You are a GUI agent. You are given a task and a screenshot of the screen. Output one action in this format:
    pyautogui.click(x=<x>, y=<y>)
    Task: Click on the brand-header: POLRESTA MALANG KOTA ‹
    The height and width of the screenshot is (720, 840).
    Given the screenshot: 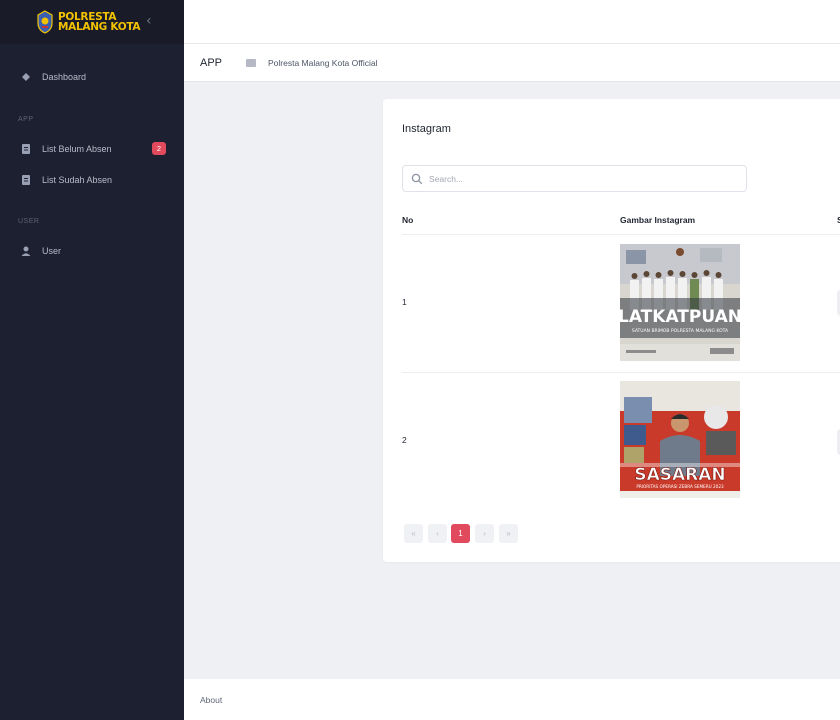 What is the action you would take?
    pyautogui.click(x=92, y=22)
    